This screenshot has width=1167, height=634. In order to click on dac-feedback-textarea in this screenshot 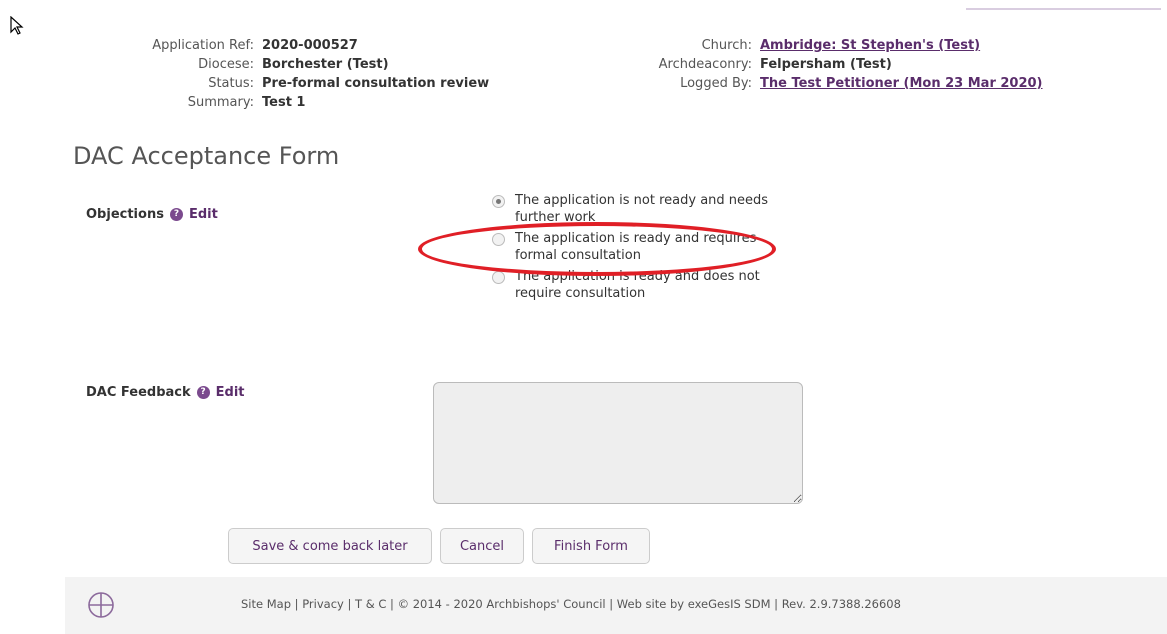, I will do `click(618, 443)`.